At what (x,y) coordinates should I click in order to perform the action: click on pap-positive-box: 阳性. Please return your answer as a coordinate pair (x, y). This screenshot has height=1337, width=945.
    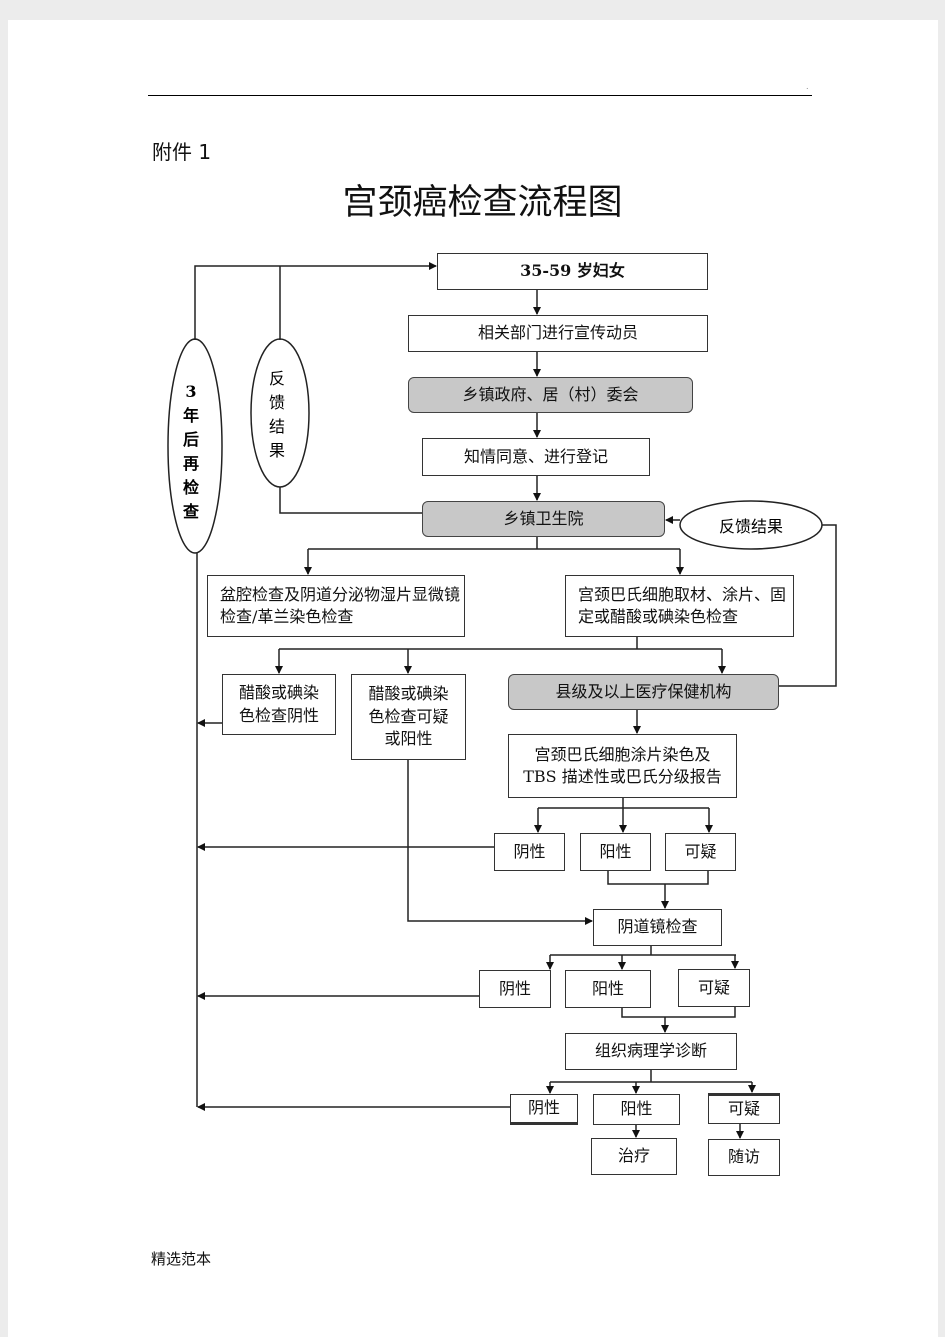
    Looking at the image, I should click on (615, 852).